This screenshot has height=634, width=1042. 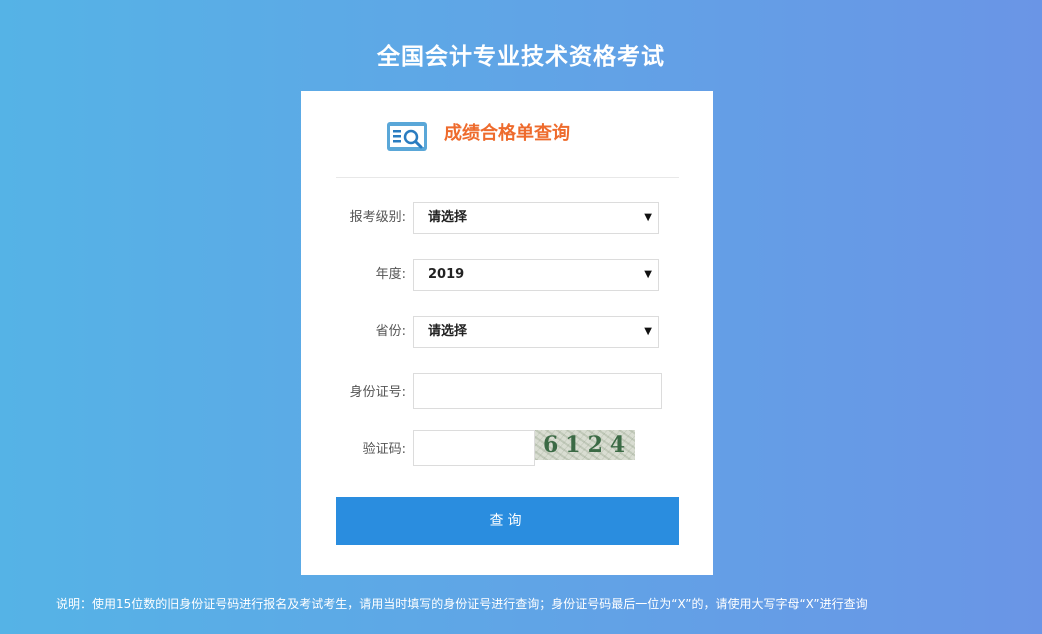 I want to click on card-title: 成绩合格单查询, so click(x=507, y=133).